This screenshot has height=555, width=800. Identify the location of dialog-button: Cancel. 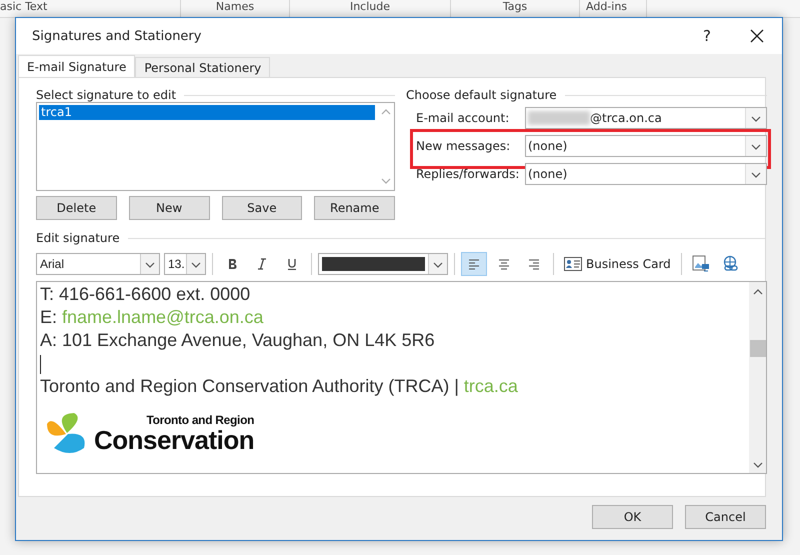
(725, 517).